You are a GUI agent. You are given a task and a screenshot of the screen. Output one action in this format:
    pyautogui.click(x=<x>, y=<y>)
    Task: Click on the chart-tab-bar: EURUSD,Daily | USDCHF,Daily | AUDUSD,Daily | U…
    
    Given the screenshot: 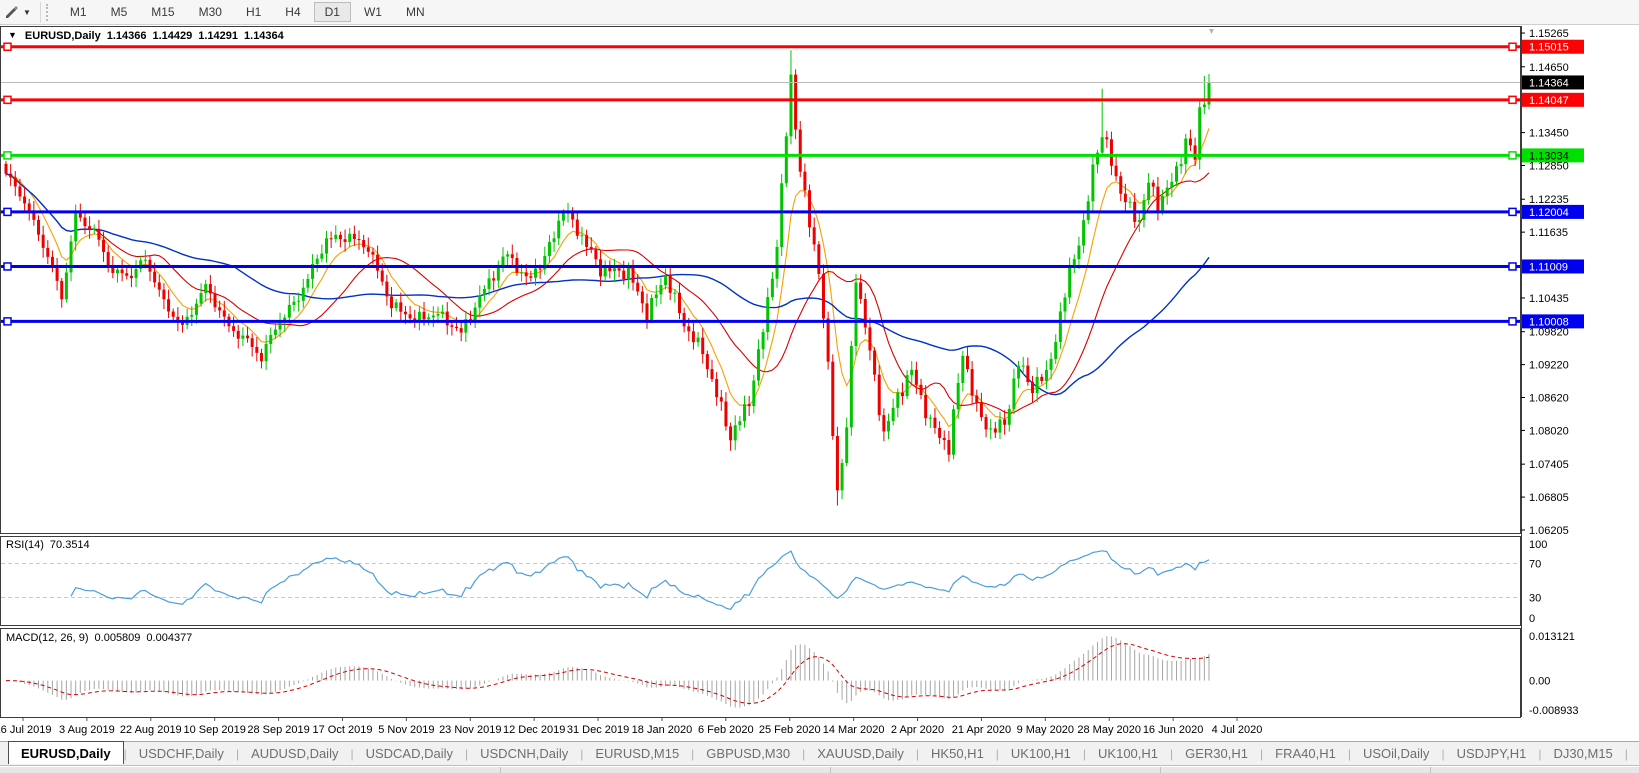 What is the action you would take?
    pyautogui.click(x=819, y=753)
    